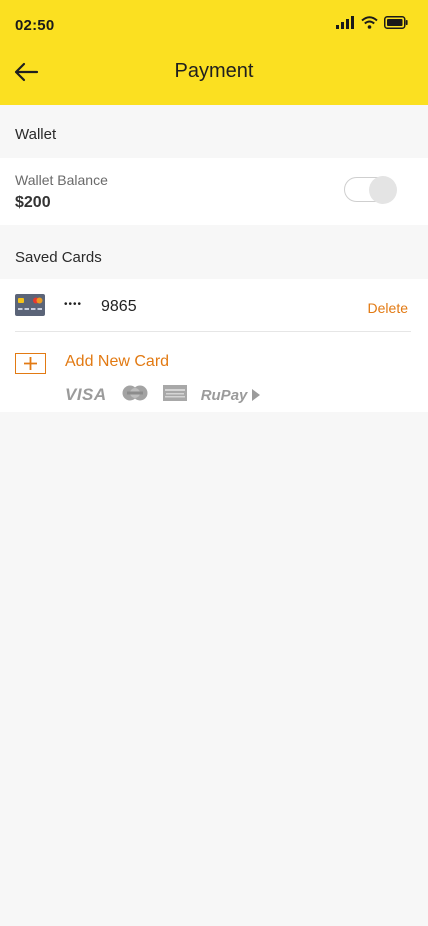  I want to click on wallet-balance-label: Wallet Balance, so click(61, 180).